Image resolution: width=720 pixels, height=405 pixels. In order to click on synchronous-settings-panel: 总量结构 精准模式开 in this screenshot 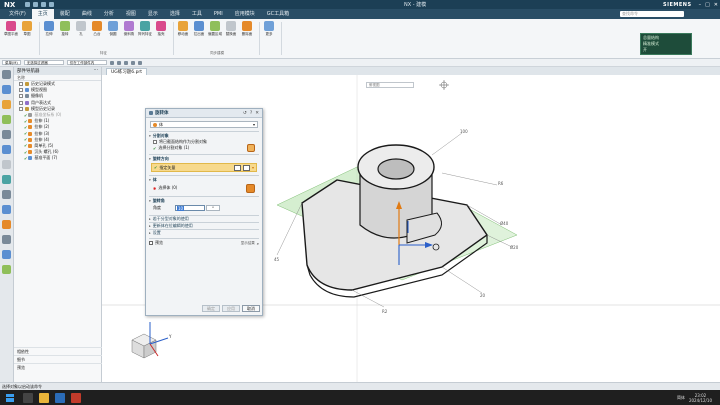, I will do `click(666, 44)`.